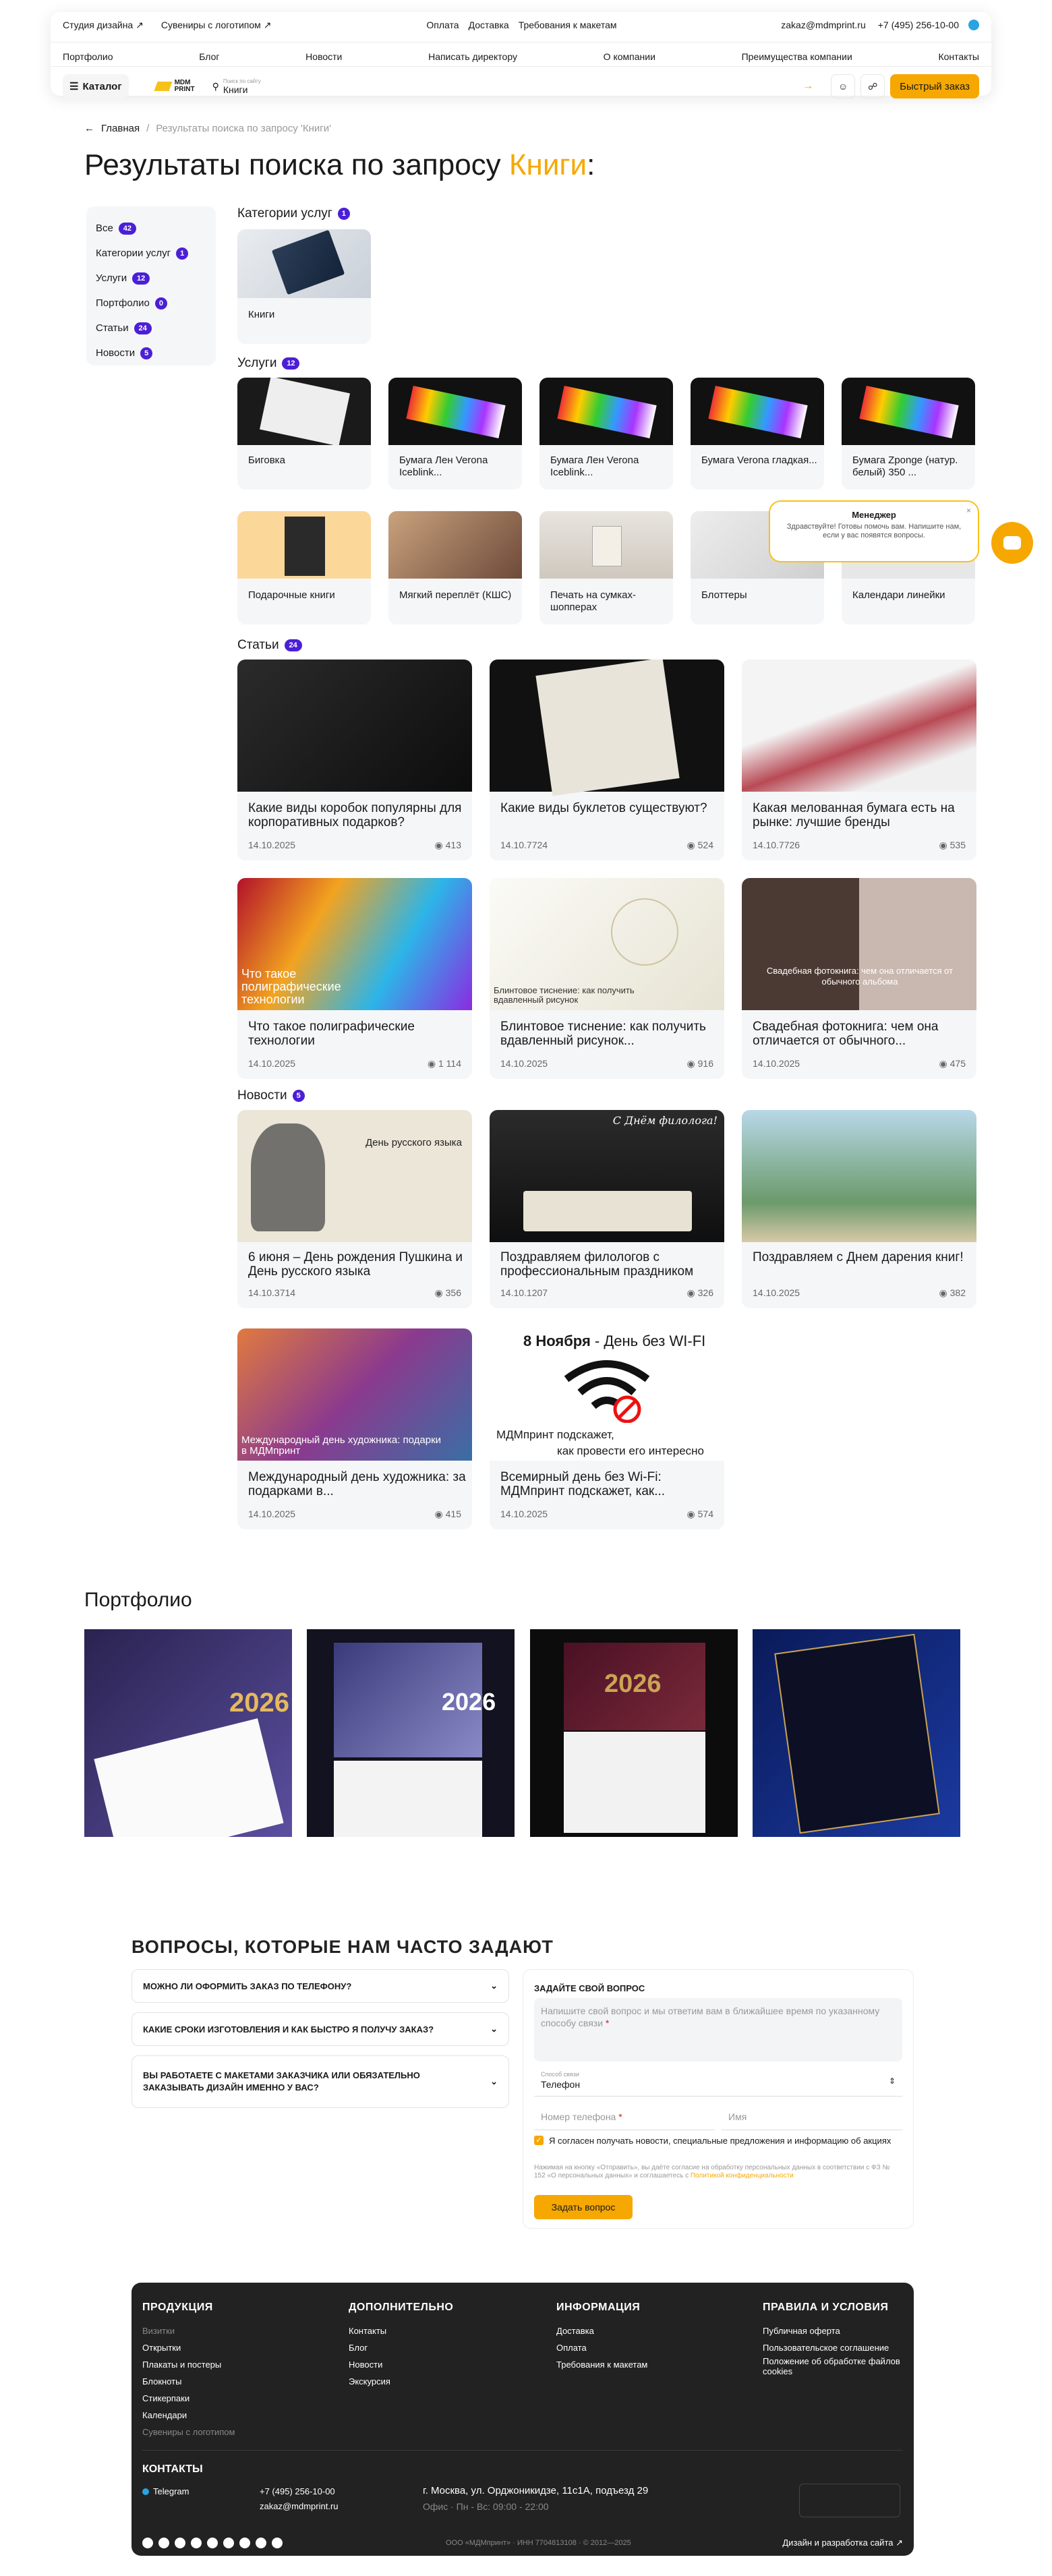 Image resolution: width=1052 pixels, height=2576 pixels. What do you see at coordinates (151, 253) in the screenshot?
I see `filter-categories: Категории услуг 1` at bounding box center [151, 253].